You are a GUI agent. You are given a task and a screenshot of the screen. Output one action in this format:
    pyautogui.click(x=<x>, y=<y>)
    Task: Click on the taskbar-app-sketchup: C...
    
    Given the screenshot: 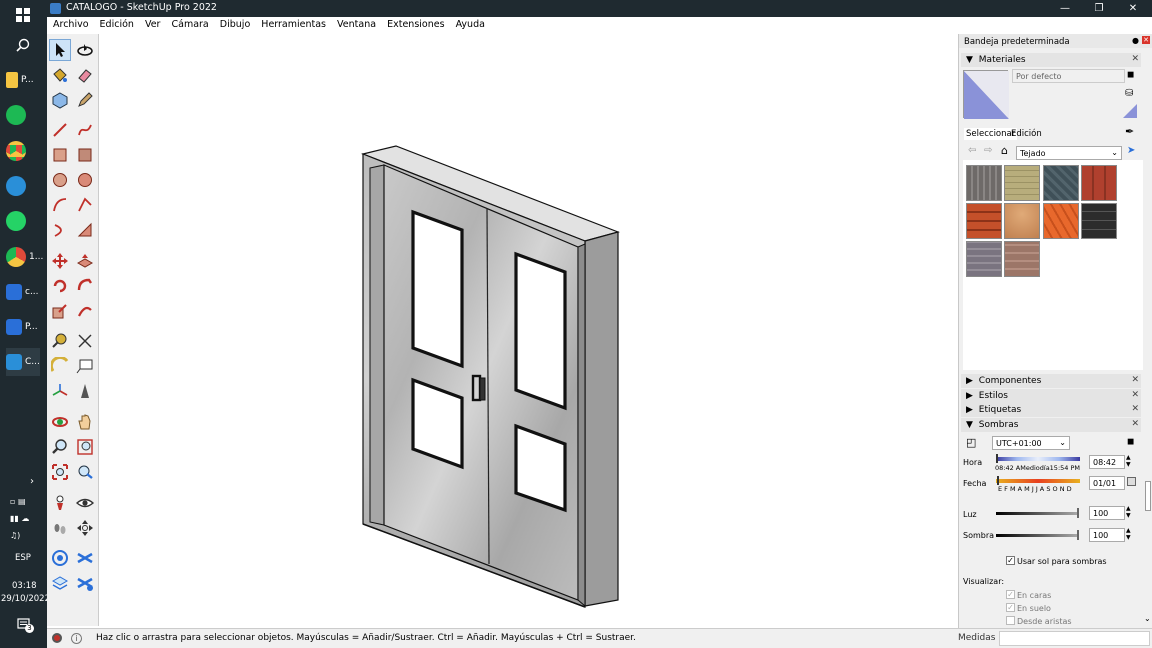 What is the action you would take?
    pyautogui.click(x=23, y=362)
    